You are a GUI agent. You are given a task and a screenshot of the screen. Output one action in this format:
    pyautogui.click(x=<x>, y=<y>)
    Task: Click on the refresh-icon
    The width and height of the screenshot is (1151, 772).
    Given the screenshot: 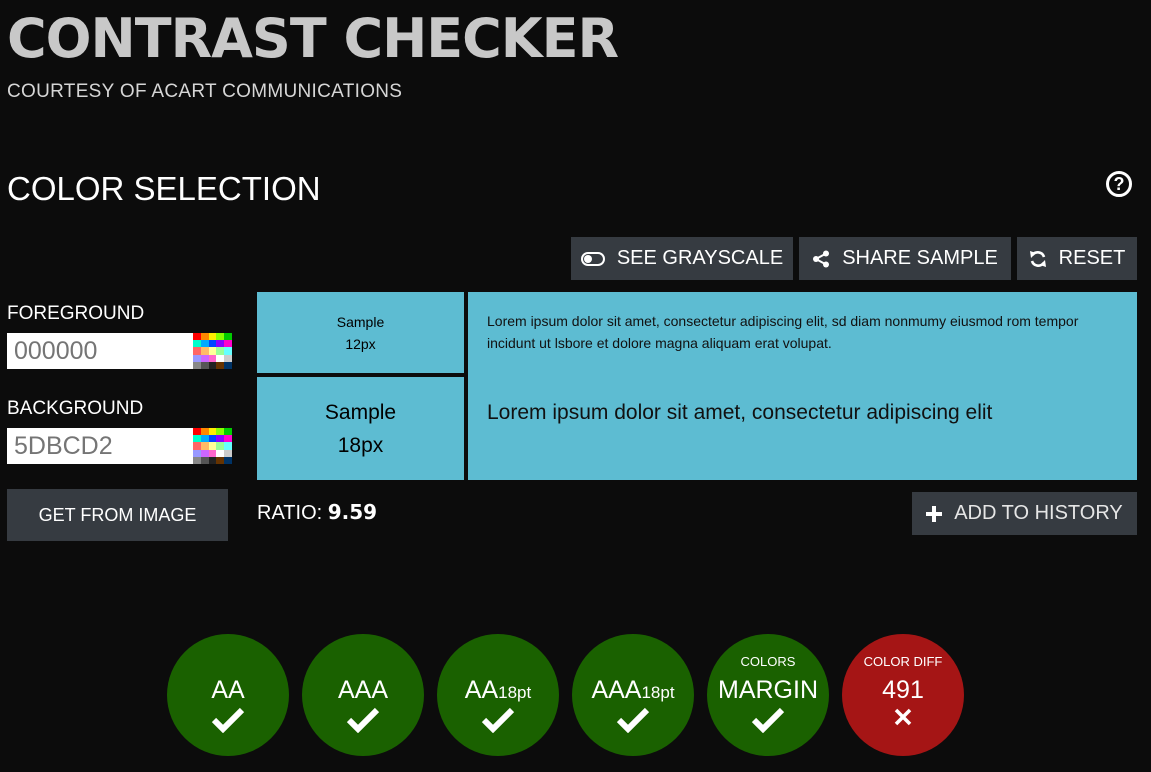 What is the action you would take?
    pyautogui.click(x=1038, y=259)
    